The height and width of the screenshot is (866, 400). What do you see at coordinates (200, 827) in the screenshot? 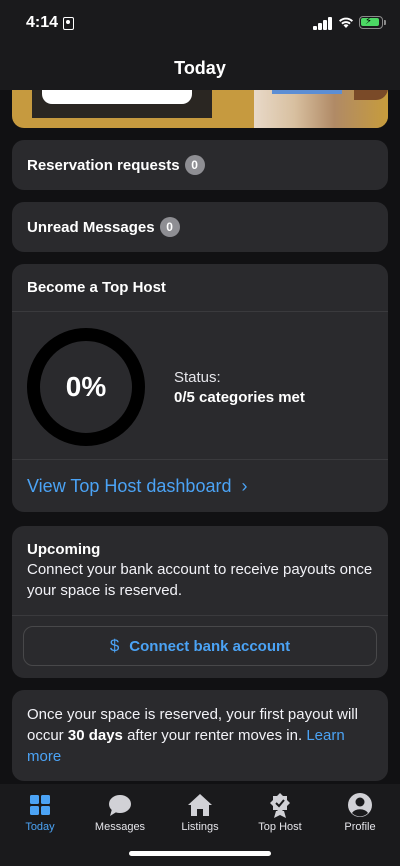
I see `tab-label: Listings` at bounding box center [200, 827].